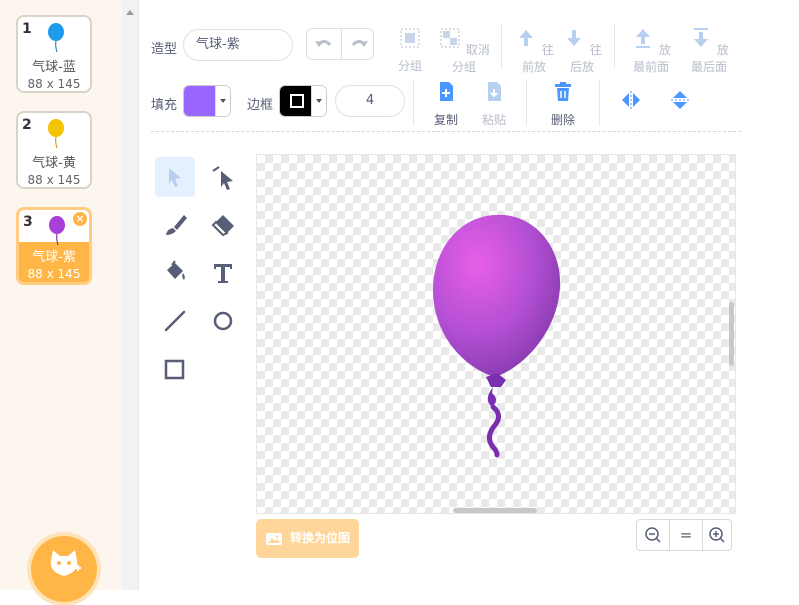 Image resolution: width=799 pixels, height=605 pixels. I want to click on cat-add-icon, so click(65, 563).